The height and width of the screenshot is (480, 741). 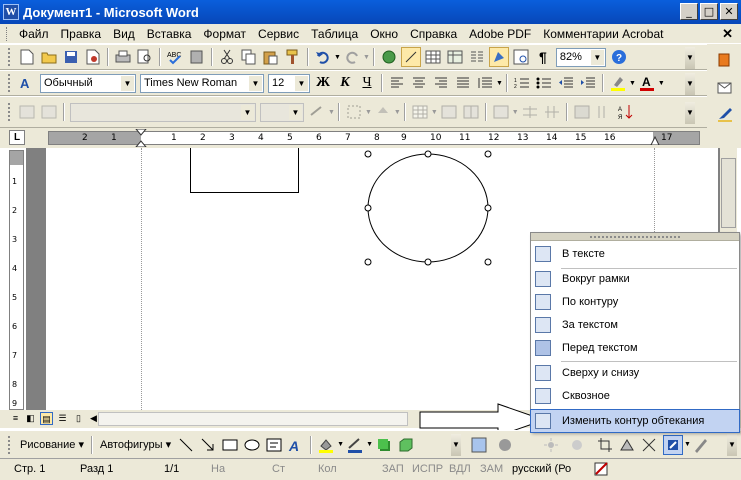 What do you see at coordinates (449, 112) in the screenshot?
I see `merge-cells-icon` at bounding box center [449, 112].